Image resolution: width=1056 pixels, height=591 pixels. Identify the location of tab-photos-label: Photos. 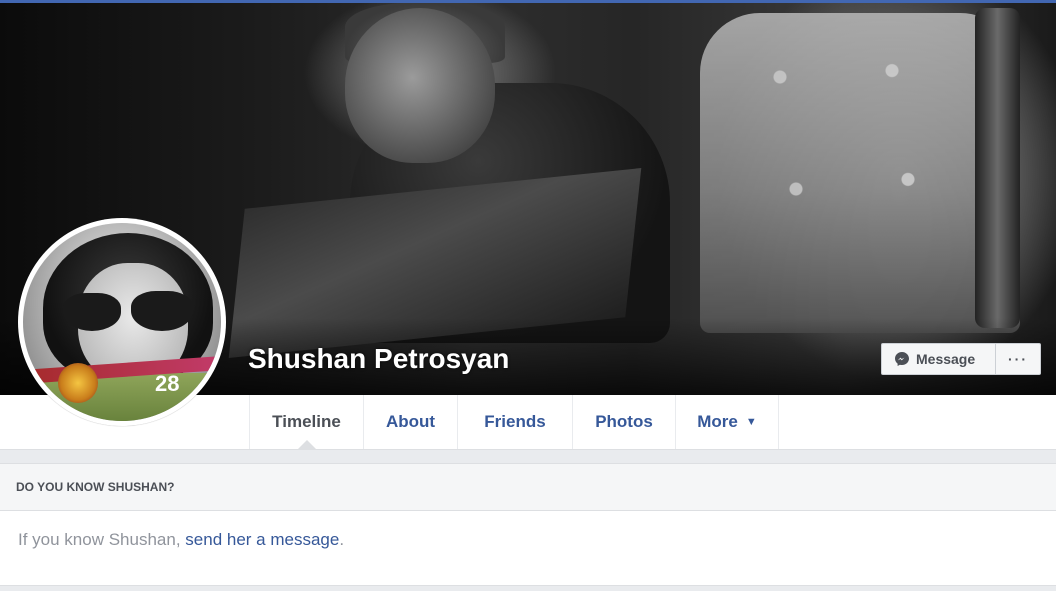
(624, 421).